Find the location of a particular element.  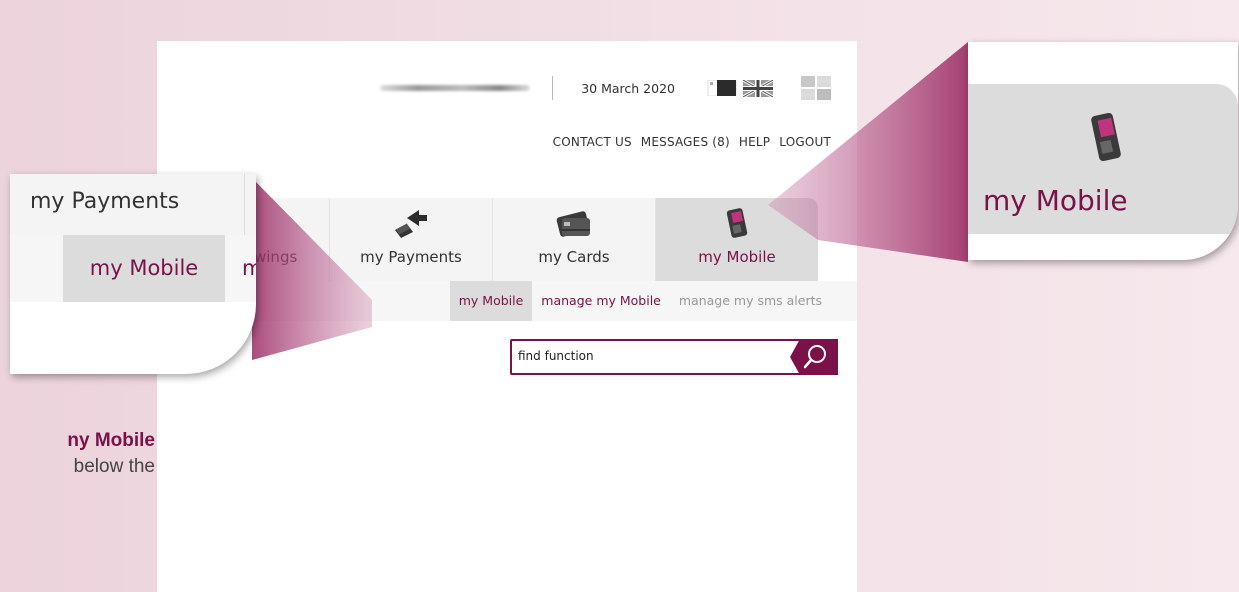

tab-label: my Payments is located at coordinates (411, 257).